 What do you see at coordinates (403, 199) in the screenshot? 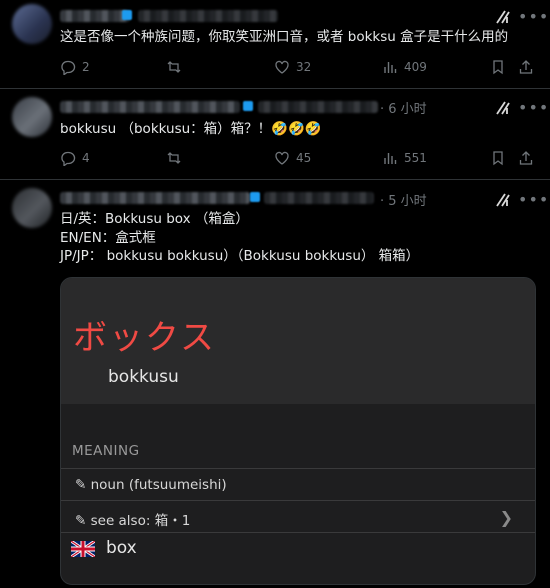
I see `post-time: · 5 小时` at bounding box center [403, 199].